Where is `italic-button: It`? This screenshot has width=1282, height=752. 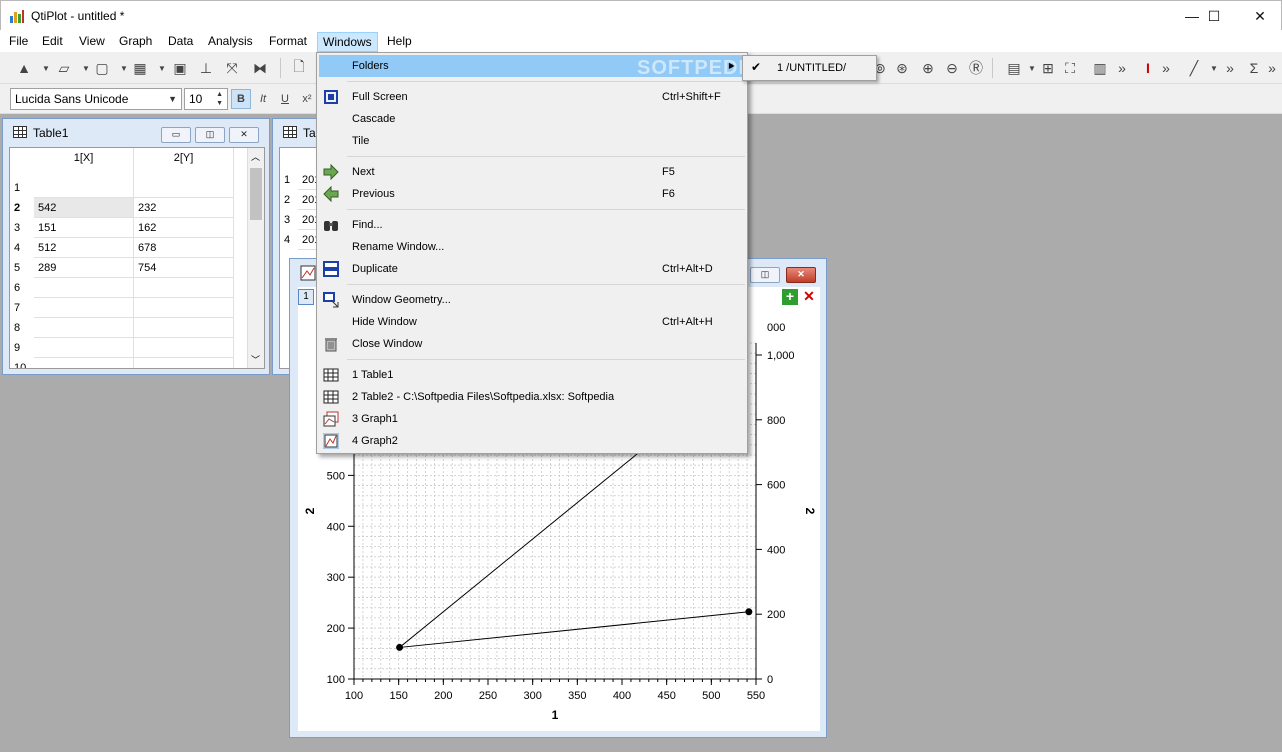 italic-button: It is located at coordinates (263, 99).